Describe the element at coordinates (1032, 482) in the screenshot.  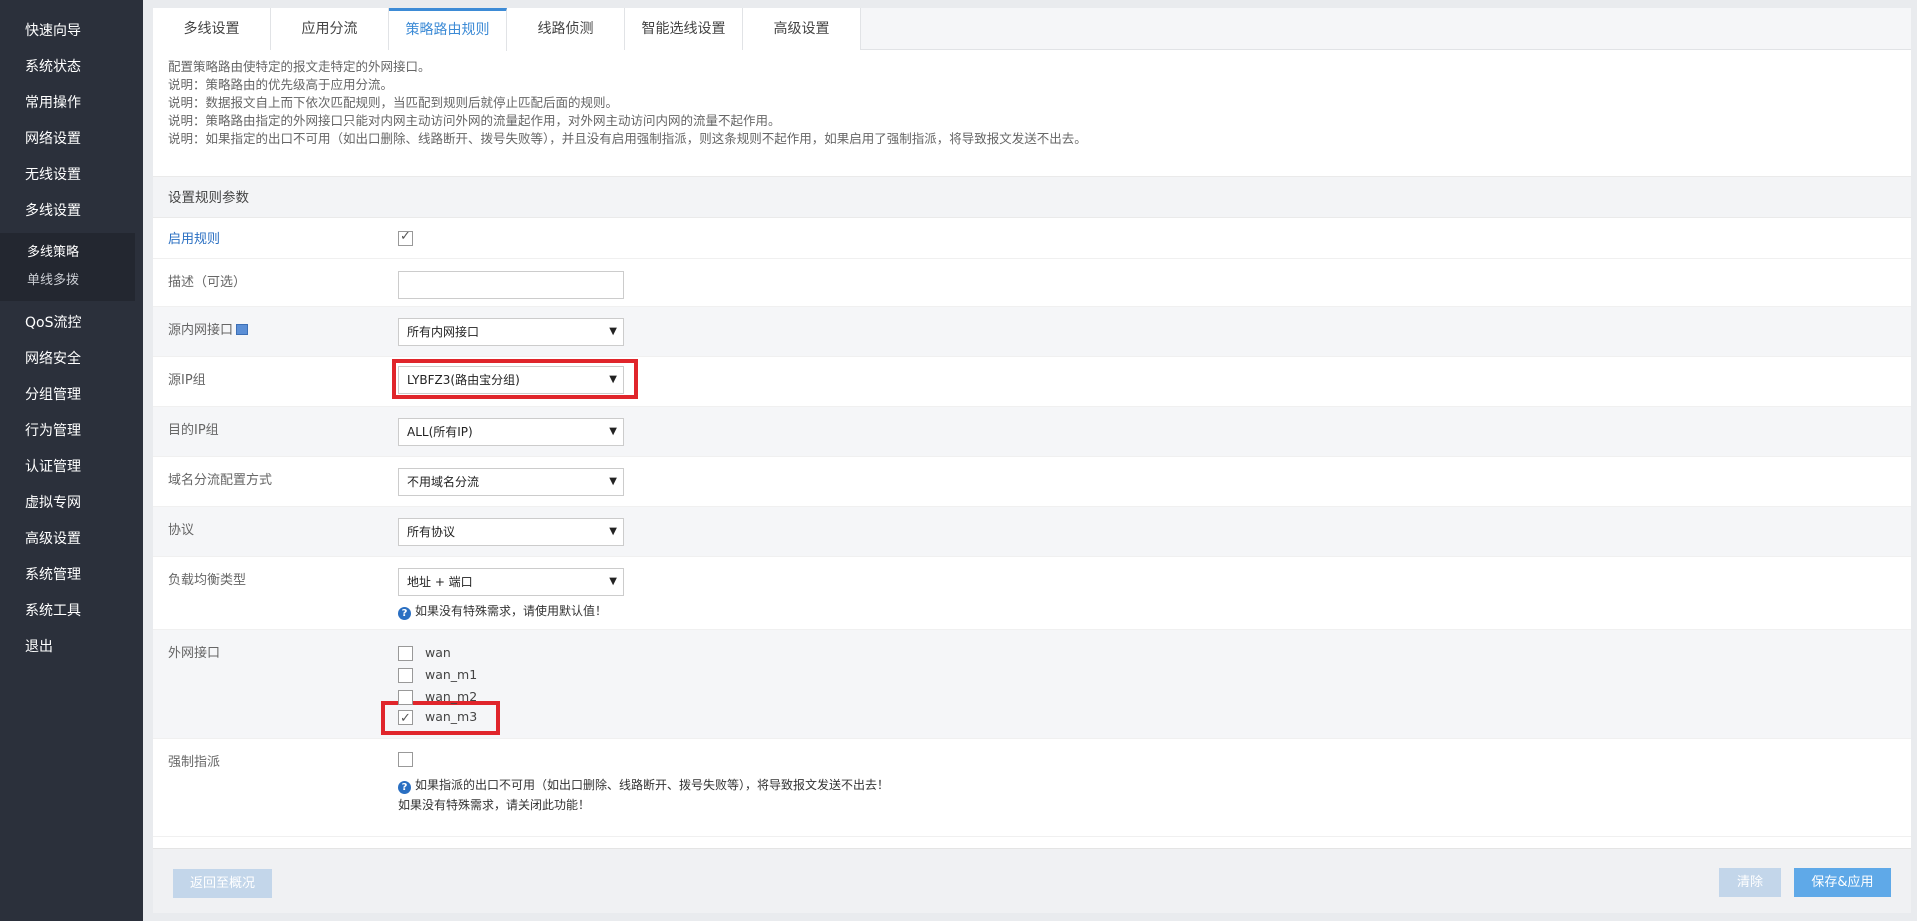
I see `row-domain-split: 域名分流配置方式 不用域名分流 ▼` at that location.